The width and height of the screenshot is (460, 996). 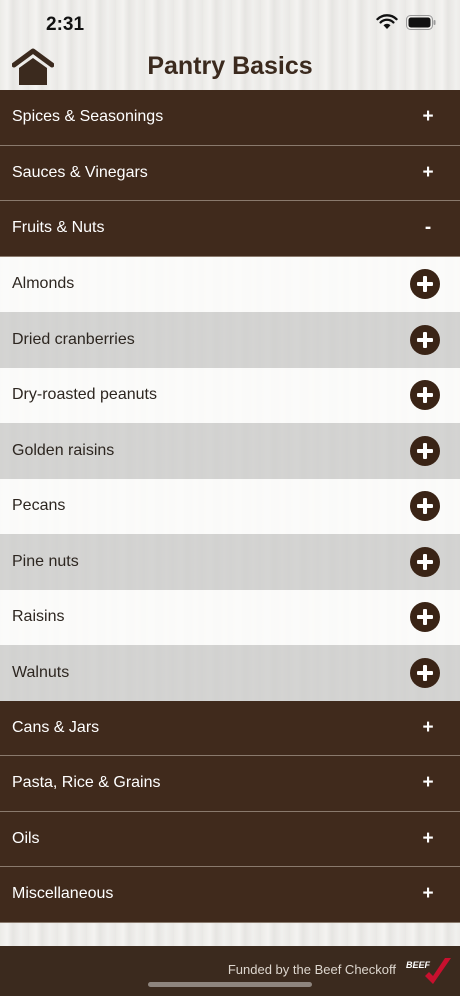 What do you see at coordinates (58, 228) in the screenshot?
I see `category-label: Fruits & Nuts` at bounding box center [58, 228].